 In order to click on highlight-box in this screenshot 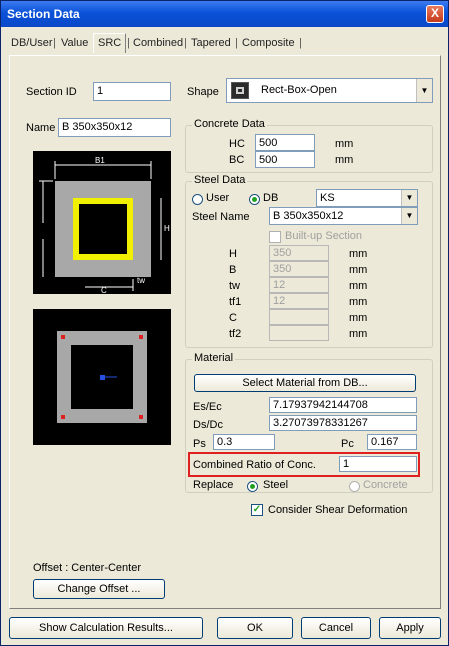, I will do `click(304, 464)`.